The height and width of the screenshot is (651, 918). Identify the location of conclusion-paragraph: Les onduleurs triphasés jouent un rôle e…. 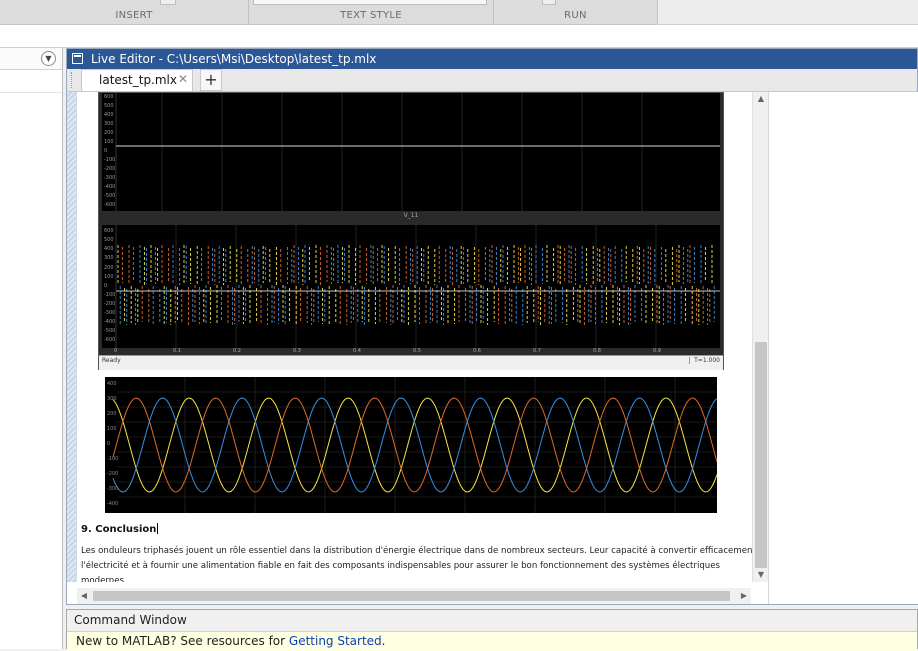
(422, 563).